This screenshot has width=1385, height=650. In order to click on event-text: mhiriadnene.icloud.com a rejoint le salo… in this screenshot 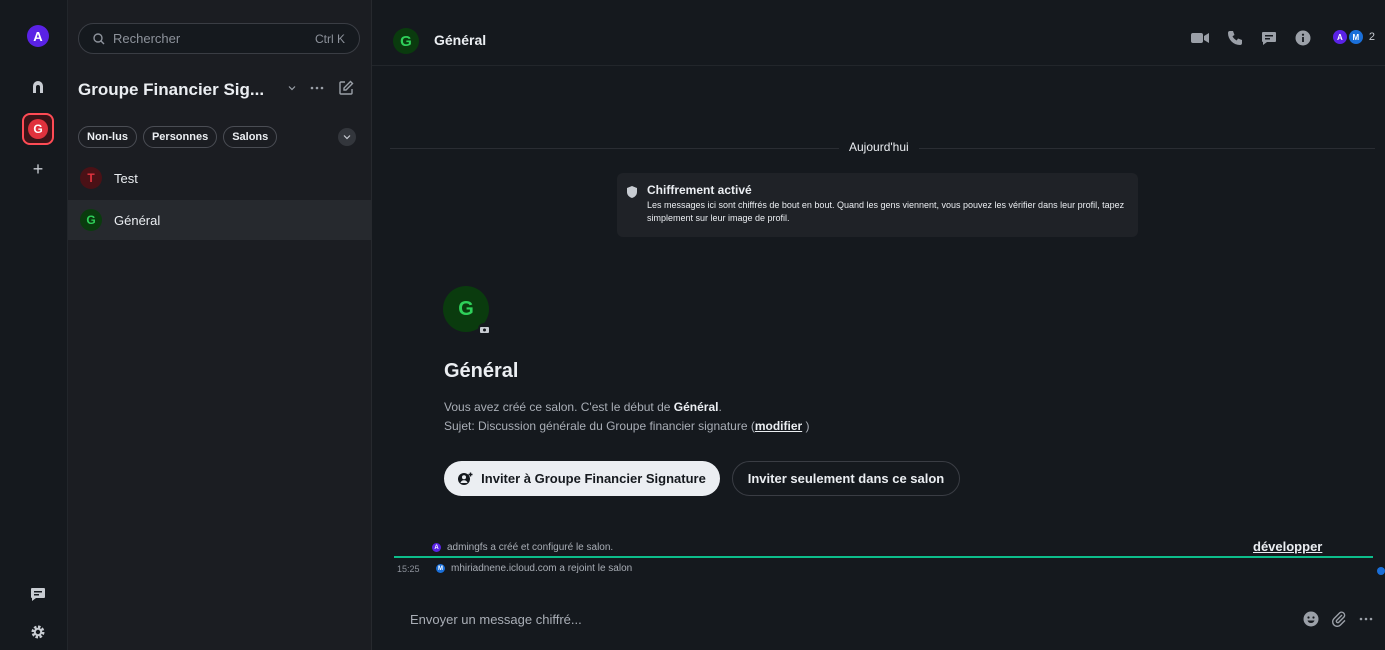, I will do `click(542, 568)`.